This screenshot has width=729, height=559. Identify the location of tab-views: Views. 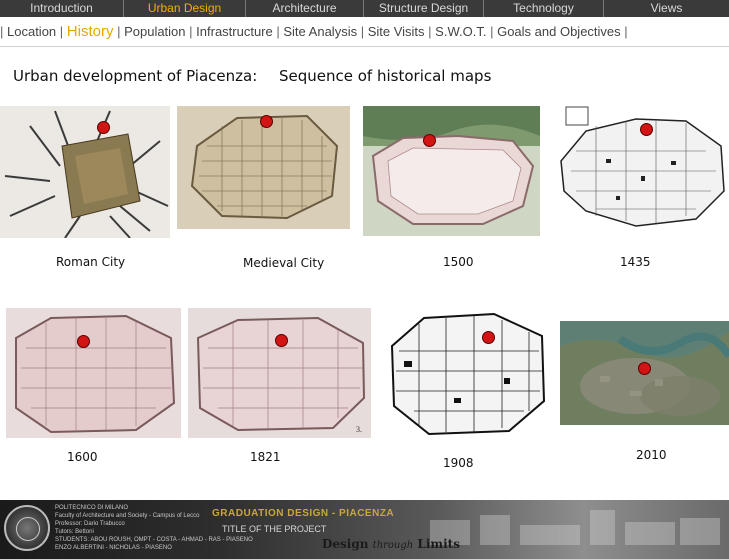
(666, 8).